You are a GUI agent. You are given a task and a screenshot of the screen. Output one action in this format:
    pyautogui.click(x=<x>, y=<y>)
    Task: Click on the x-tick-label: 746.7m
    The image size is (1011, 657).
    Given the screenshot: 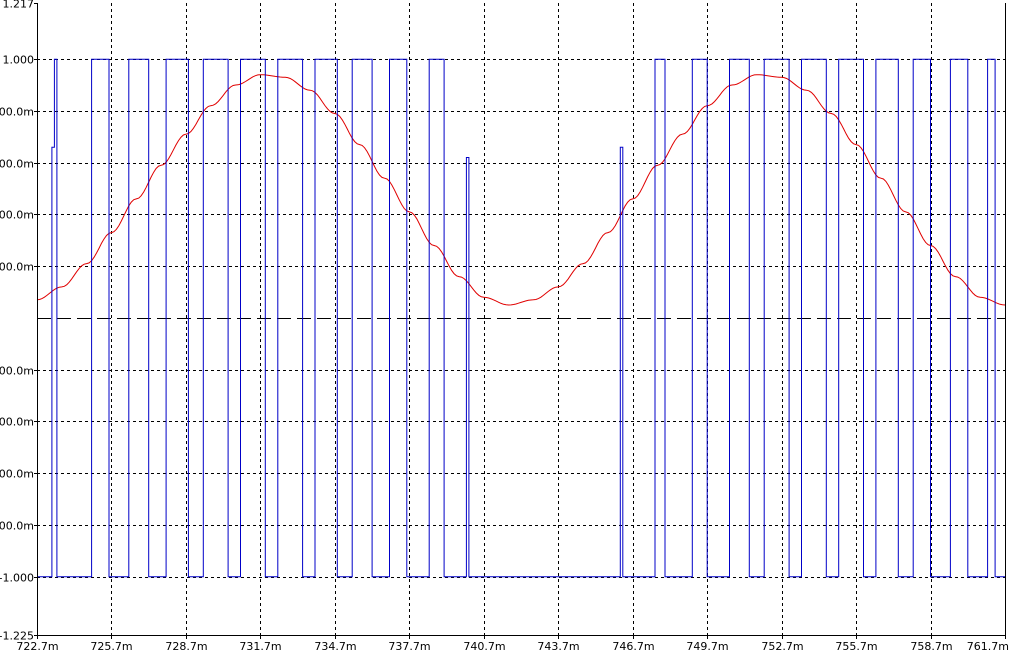 What is the action you would take?
    pyautogui.click(x=633, y=646)
    